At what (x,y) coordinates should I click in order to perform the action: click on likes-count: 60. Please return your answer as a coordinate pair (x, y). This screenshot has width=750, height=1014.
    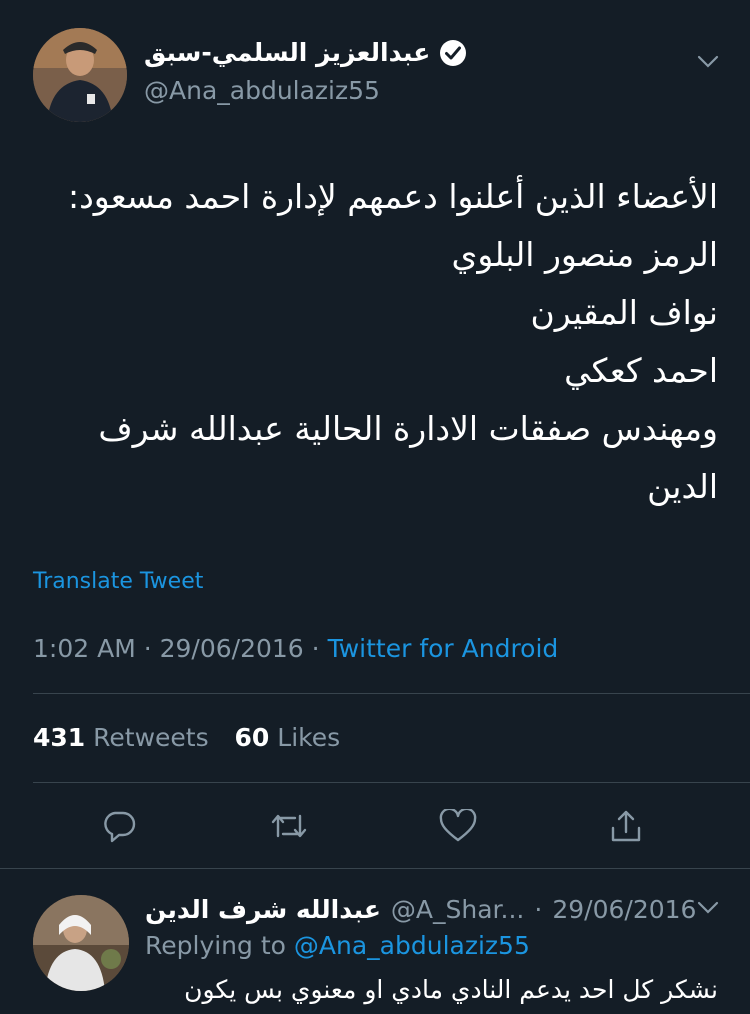
    Looking at the image, I should click on (252, 737).